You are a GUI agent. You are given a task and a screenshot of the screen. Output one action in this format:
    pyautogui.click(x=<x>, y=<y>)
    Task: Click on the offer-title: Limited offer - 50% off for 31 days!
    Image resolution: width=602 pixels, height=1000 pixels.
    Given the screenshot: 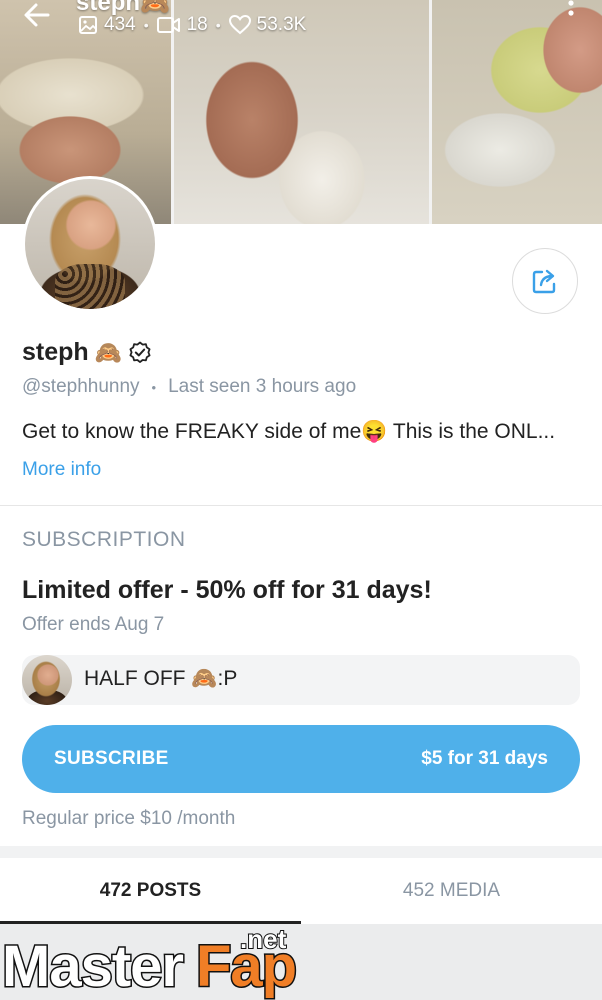 What is the action you would take?
    pyautogui.click(x=227, y=590)
    